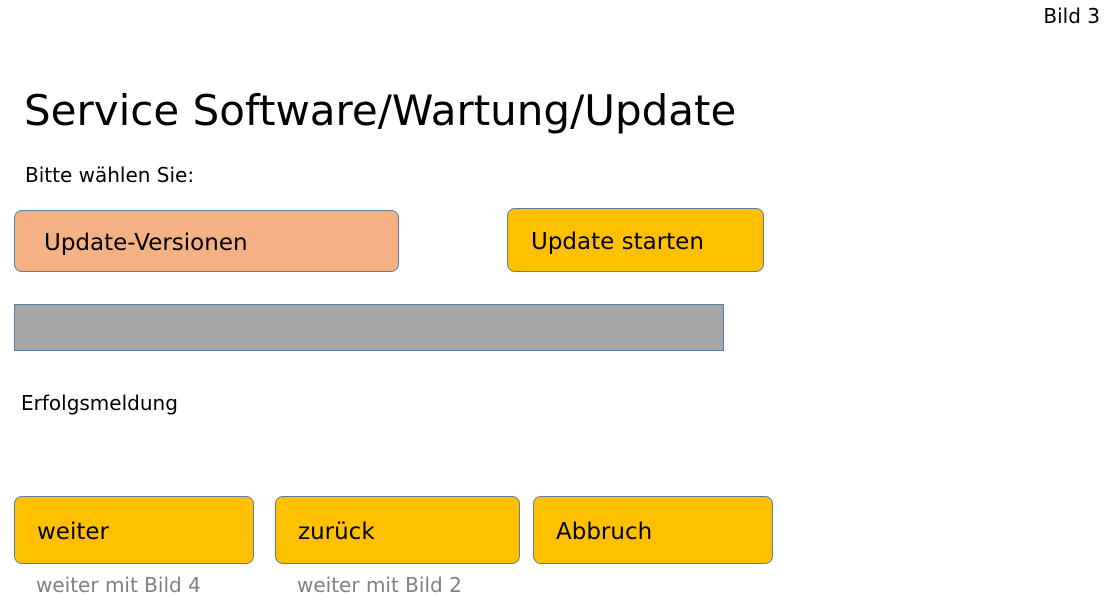 The width and height of the screenshot is (1109, 607). I want to click on update-versions-button: Update-Versionen, so click(206, 241).